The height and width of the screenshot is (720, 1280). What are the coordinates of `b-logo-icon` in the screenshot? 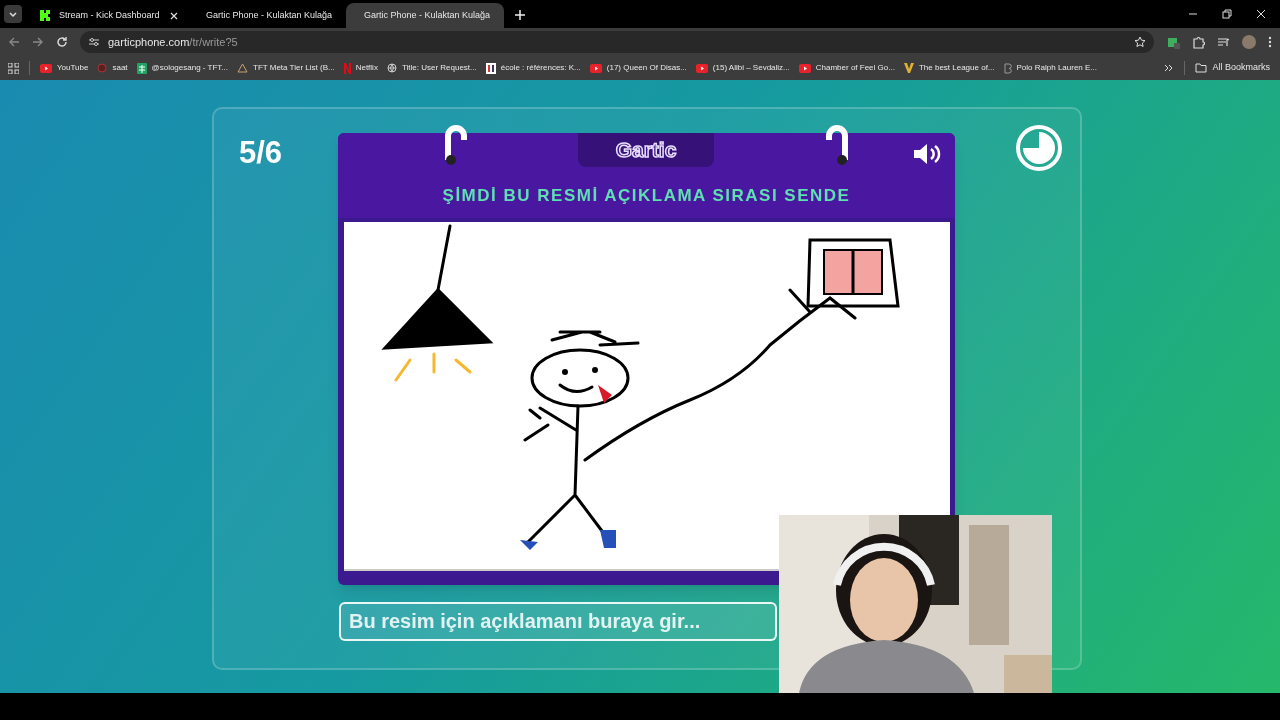 It's located at (1007, 68).